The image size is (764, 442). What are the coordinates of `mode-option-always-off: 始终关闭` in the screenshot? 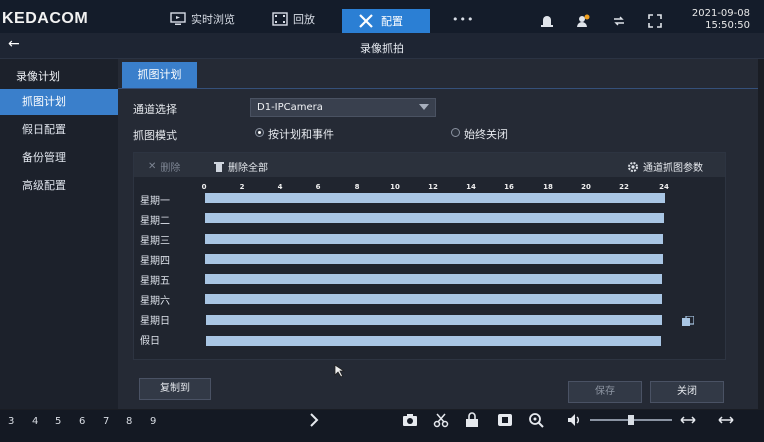 It's located at (486, 134).